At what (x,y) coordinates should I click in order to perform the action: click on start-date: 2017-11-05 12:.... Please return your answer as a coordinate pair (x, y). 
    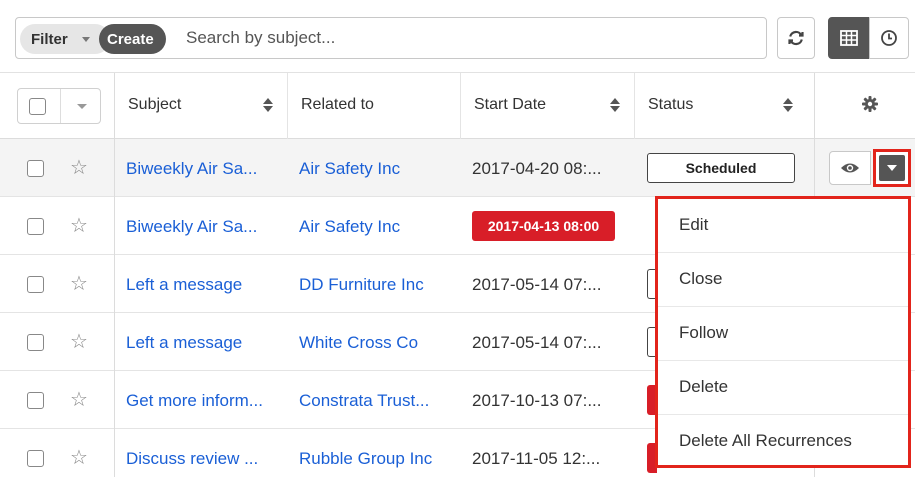
    Looking at the image, I should click on (536, 458).